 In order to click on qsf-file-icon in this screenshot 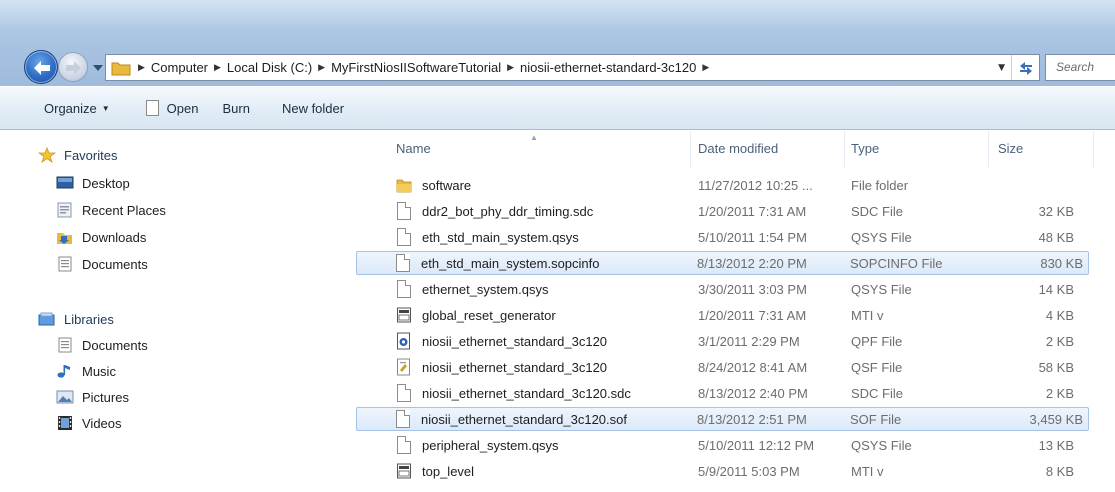, I will do `click(404, 367)`.